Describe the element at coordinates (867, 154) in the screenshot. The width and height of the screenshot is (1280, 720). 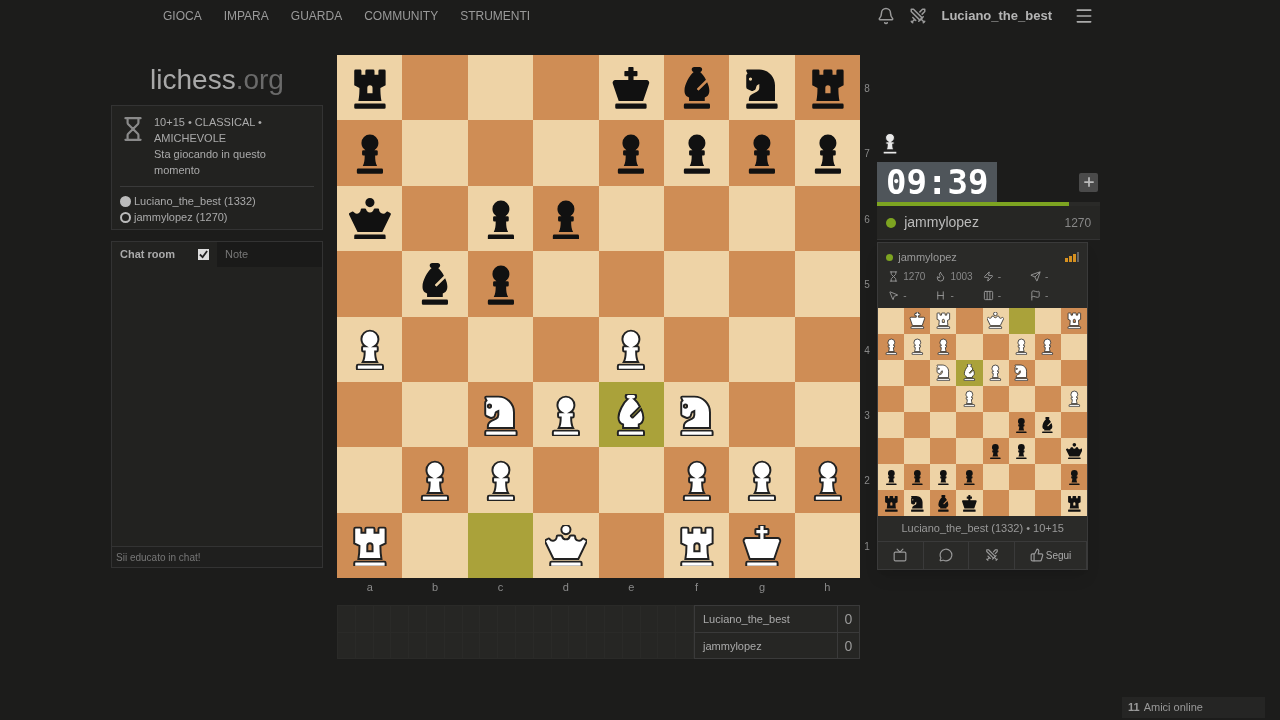
I see `rank-label: 7` at that location.